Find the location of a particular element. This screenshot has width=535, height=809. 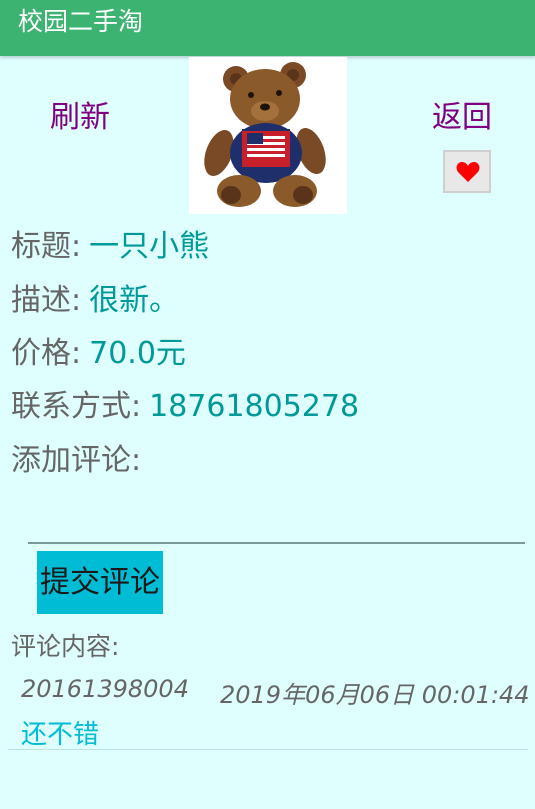

refresh-button: 刷新 is located at coordinates (80, 114).